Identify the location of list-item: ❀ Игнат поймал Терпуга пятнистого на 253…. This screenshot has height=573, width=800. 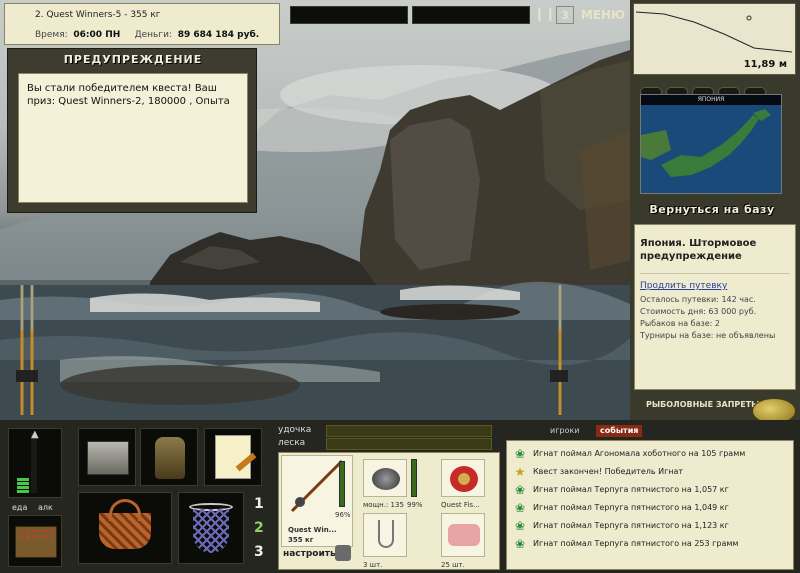
(653, 544).